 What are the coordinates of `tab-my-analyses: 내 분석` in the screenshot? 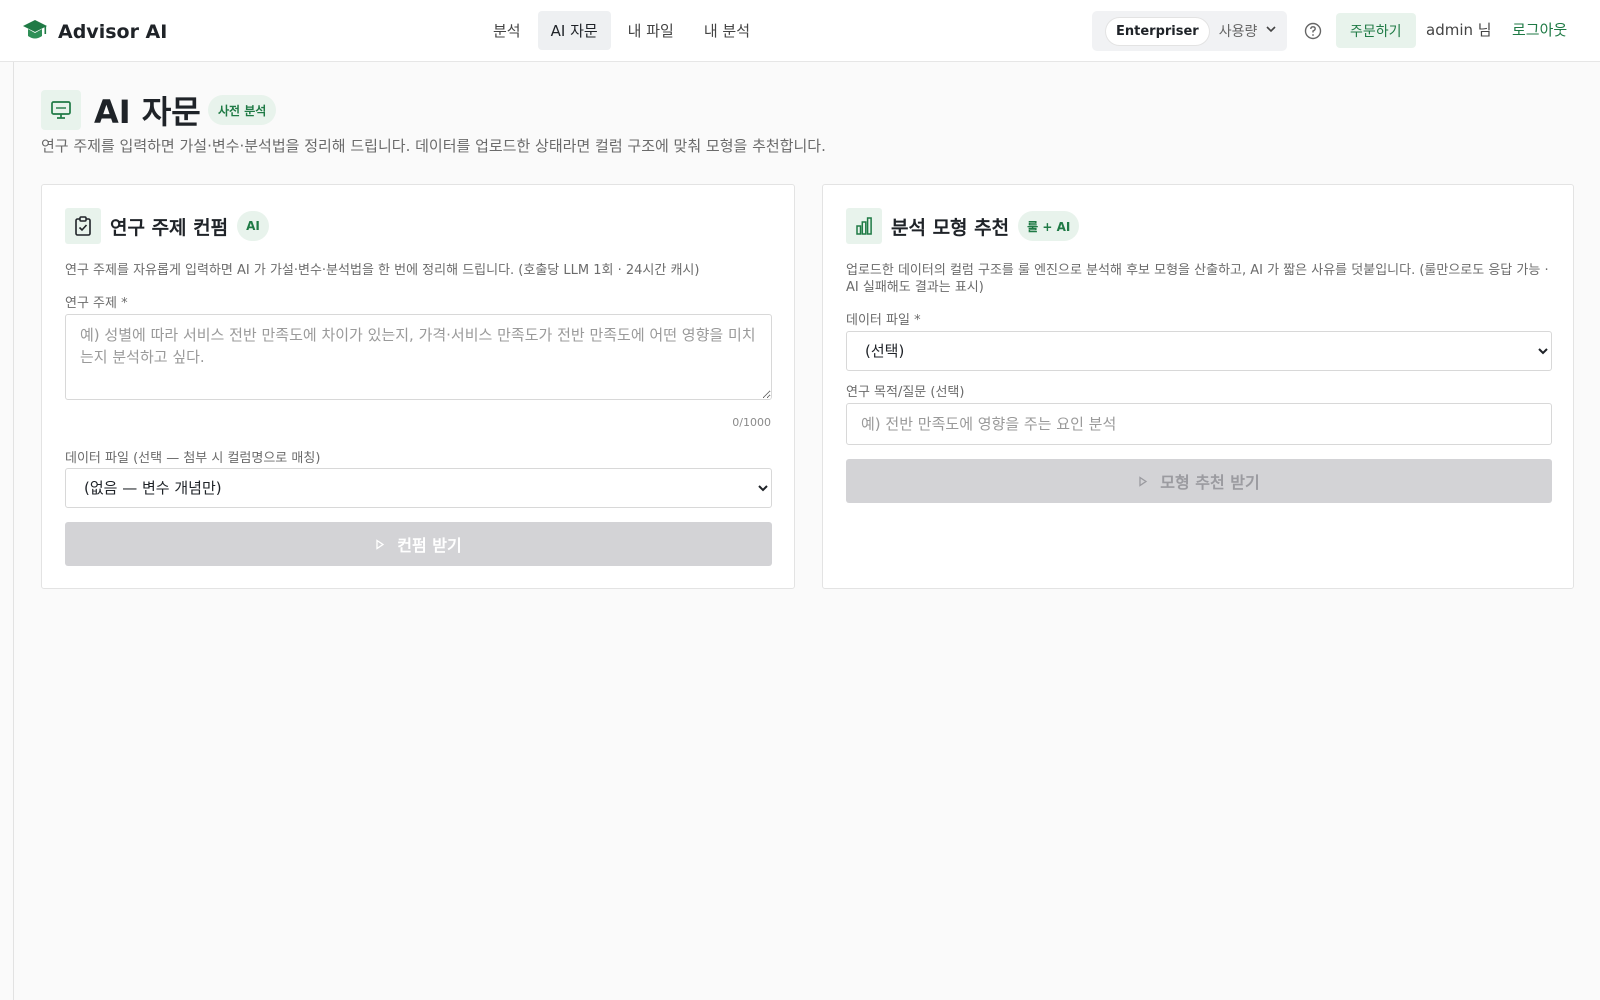 It's located at (727, 30).